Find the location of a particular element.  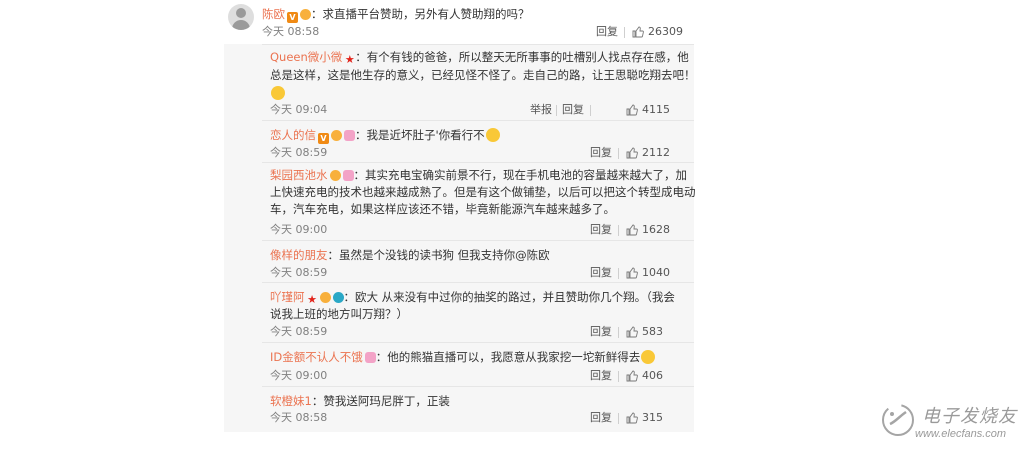

report-button: 举报 is located at coordinates (541, 110).